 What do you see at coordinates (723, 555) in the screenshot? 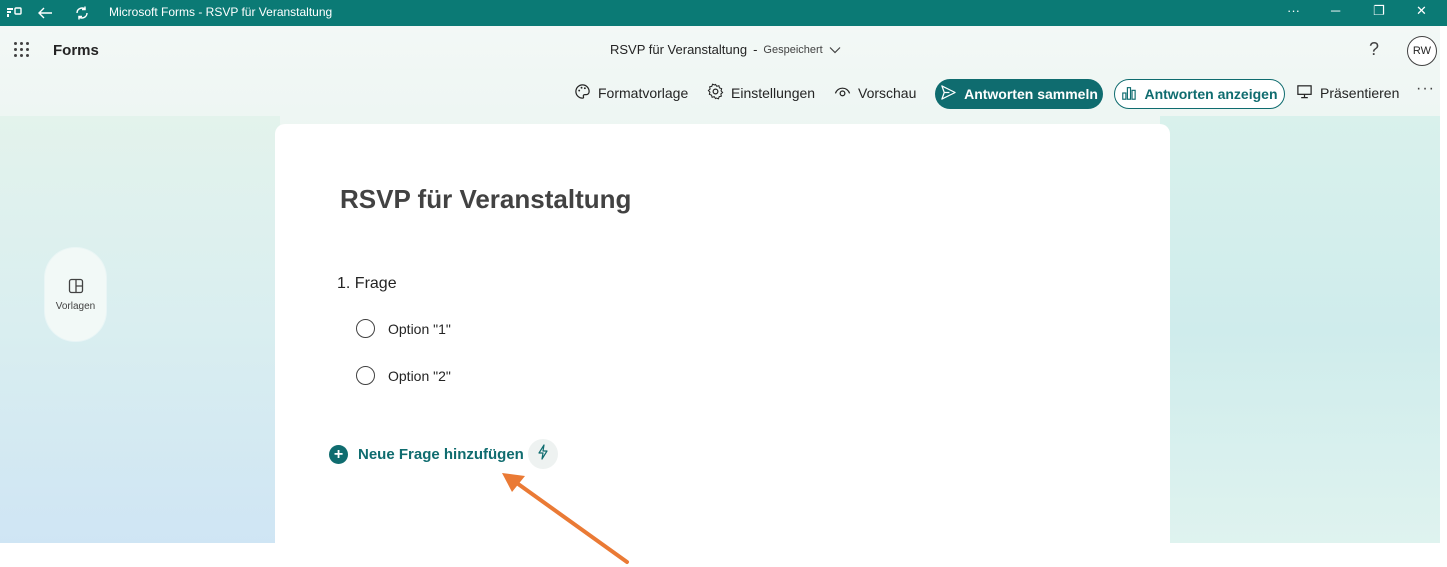
I see `bottom-margin` at bounding box center [723, 555].